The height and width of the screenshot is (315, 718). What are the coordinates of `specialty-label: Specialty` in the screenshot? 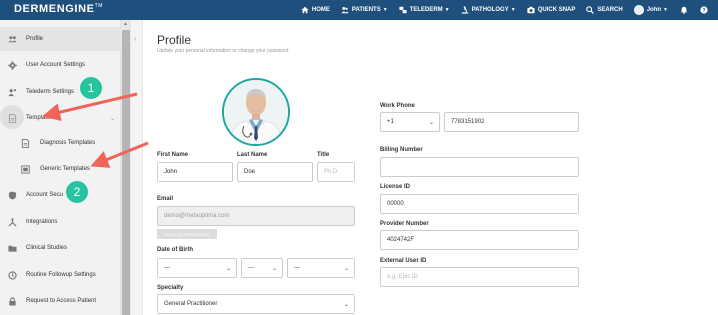 It's located at (170, 288).